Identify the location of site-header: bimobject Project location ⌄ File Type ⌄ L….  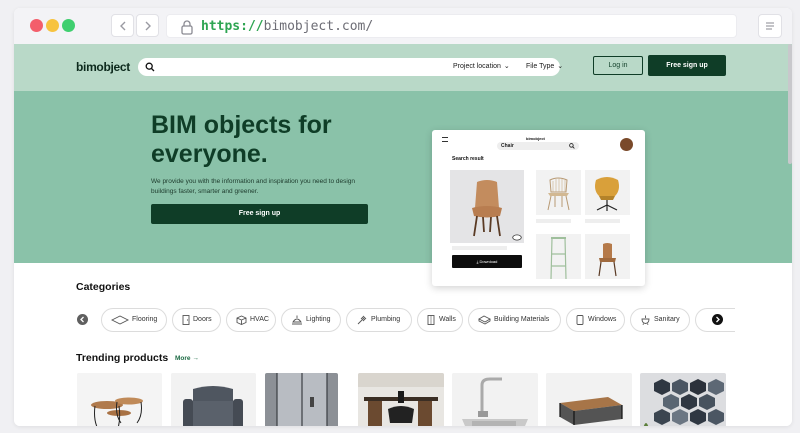
(403, 67).